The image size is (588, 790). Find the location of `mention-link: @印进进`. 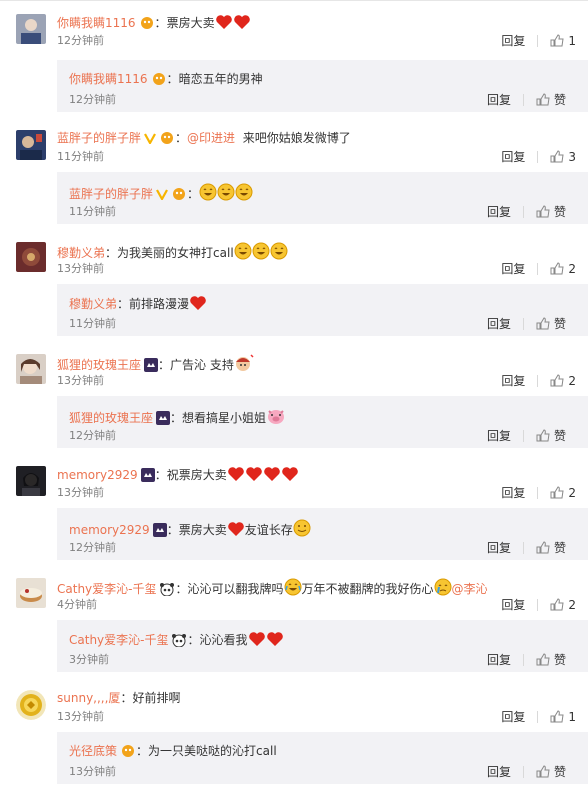

mention-link: @印进进 is located at coordinates (211, 138).